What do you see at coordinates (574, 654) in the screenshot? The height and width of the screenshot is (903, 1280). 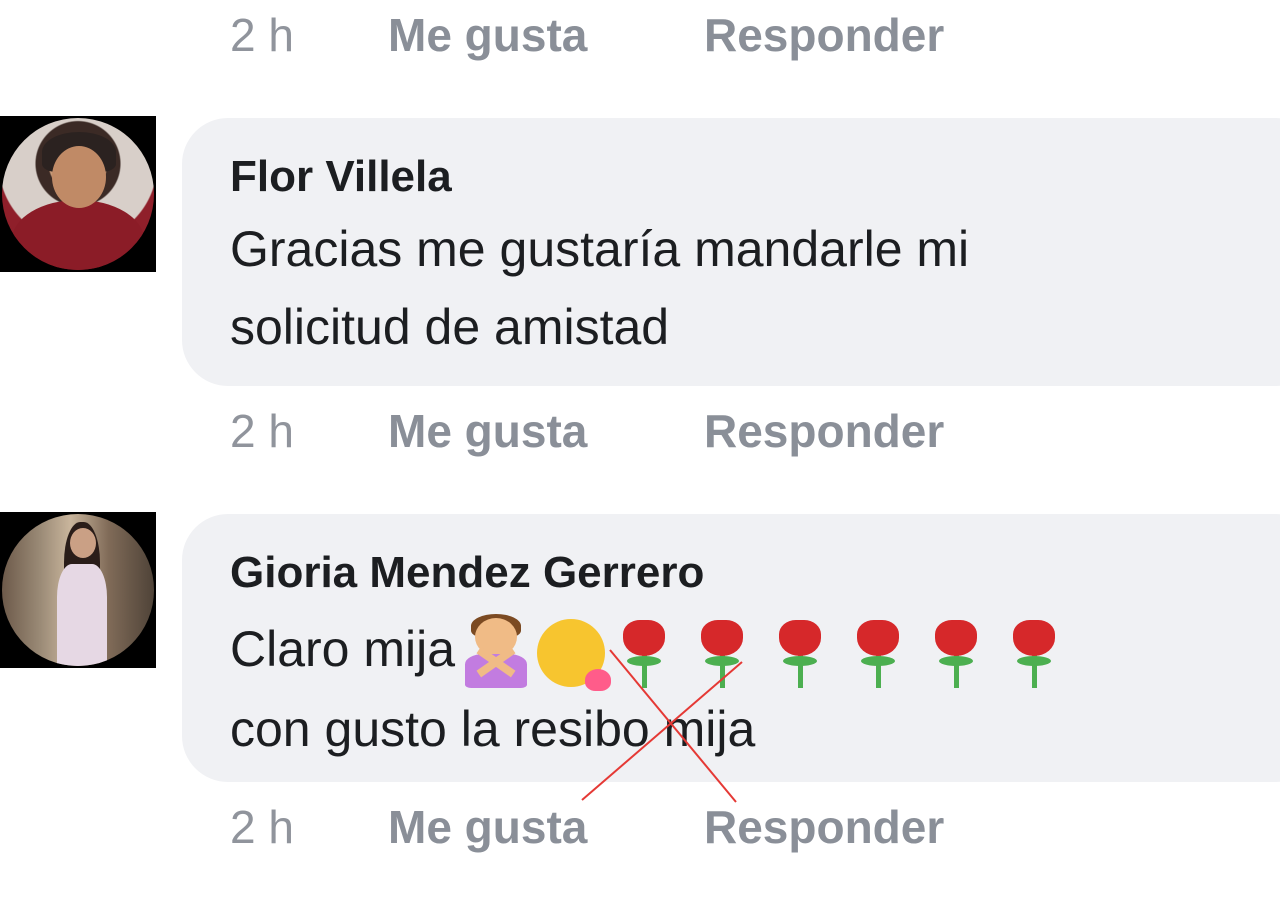 I see `face-blowing-kiss-icon` at bounding box center [574, 654].